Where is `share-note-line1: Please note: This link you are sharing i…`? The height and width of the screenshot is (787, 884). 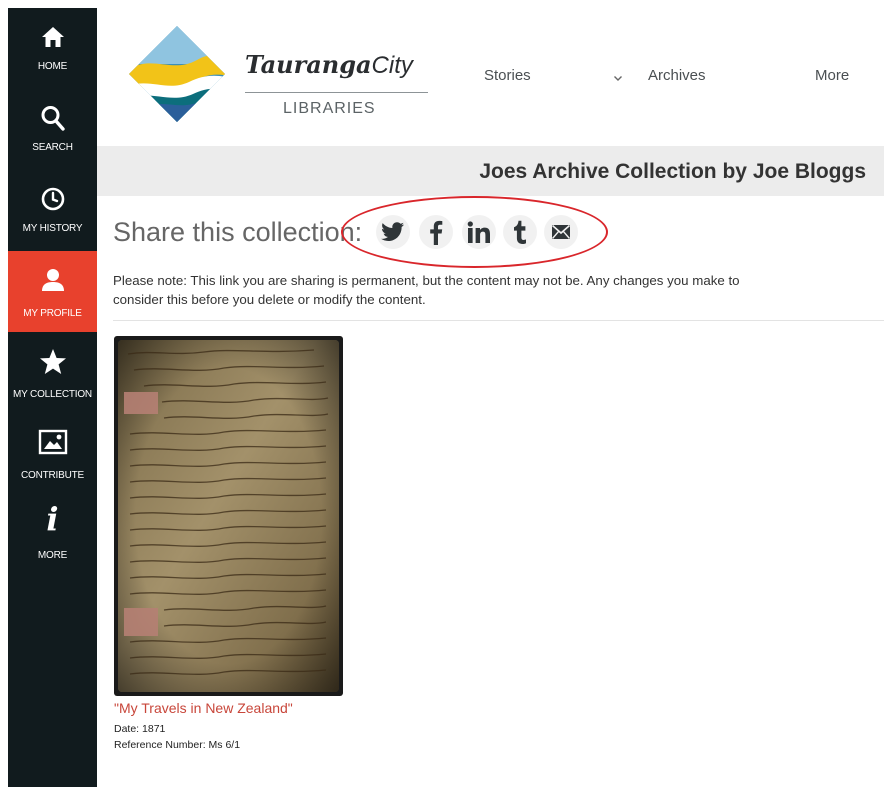
share-note-line1: Please note: This link you are sharing i… is located at coordinates (426, 280).